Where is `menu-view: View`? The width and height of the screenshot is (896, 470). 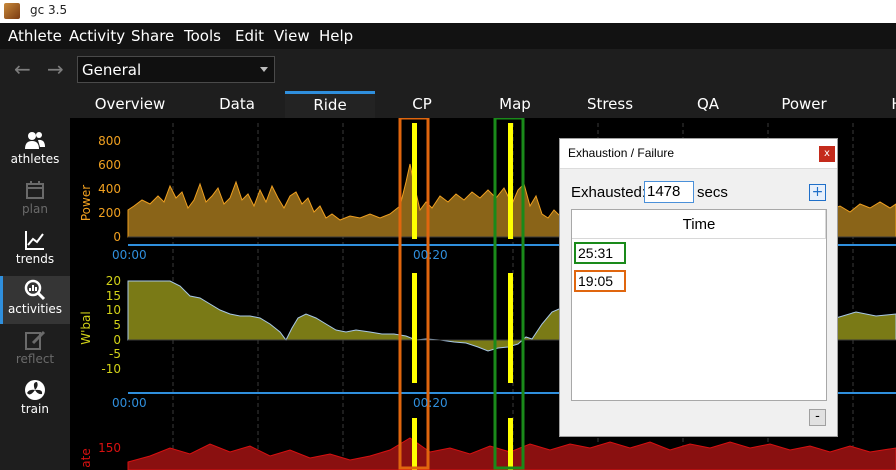
menu-view: View is located at coordinates (292, 36).